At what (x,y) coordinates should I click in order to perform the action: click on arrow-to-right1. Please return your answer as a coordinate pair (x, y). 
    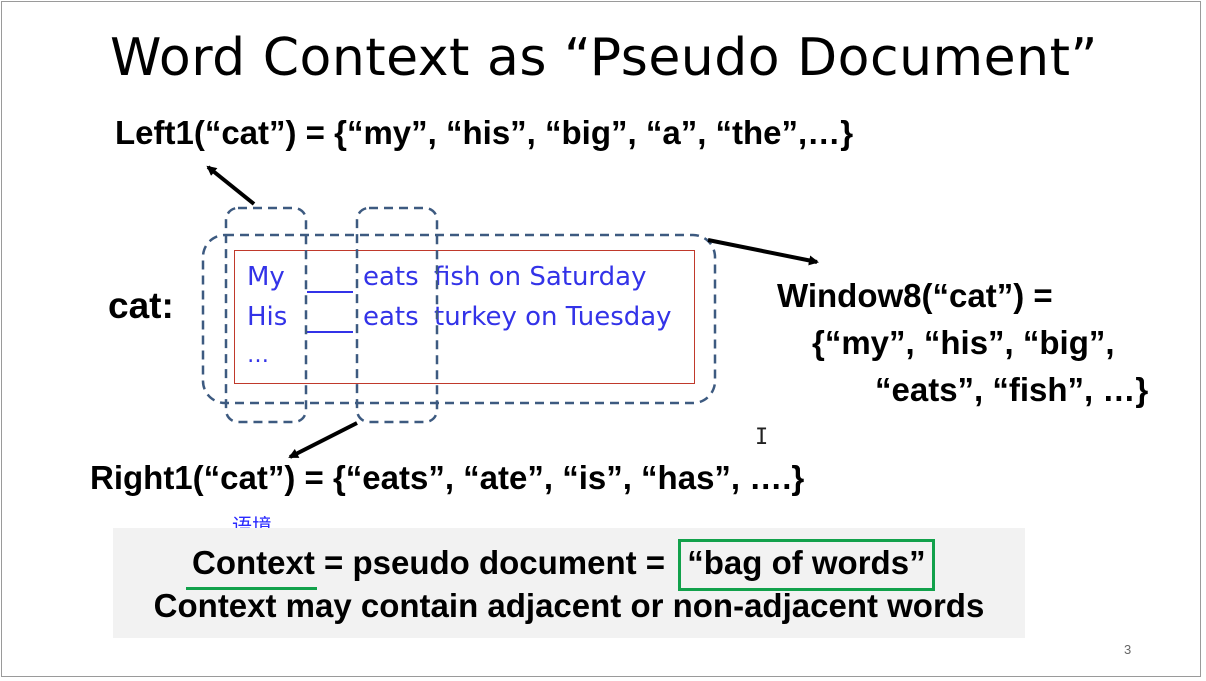
    Looking at the image, I should click on (323, 440).